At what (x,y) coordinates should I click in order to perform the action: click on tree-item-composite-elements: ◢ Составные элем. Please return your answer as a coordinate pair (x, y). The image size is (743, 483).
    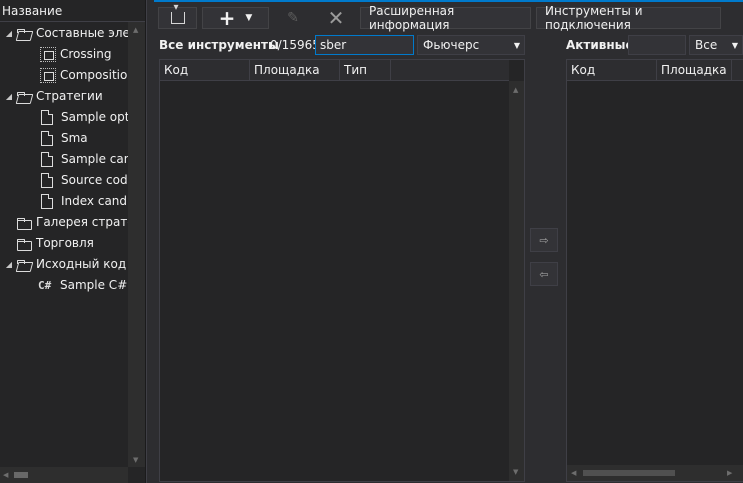
    Looking at the image, I should click on (65, 33).